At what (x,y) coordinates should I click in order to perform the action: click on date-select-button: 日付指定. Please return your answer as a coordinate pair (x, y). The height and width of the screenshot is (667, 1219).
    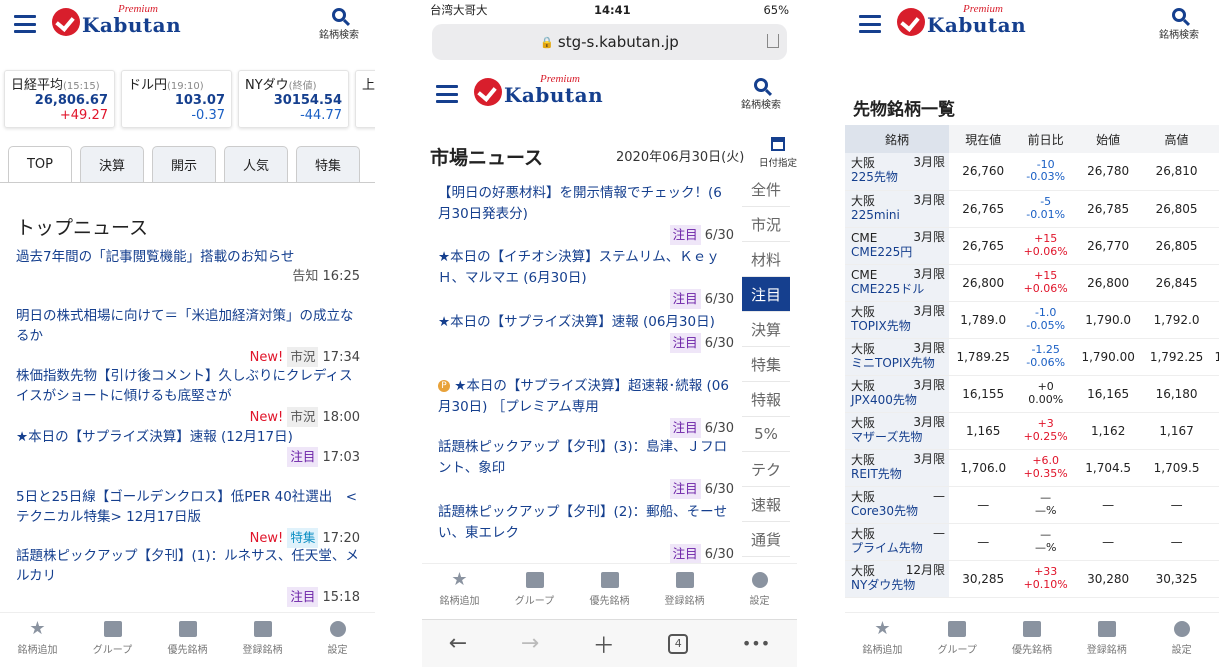
    Looking at the image, I should click on (778, 153).